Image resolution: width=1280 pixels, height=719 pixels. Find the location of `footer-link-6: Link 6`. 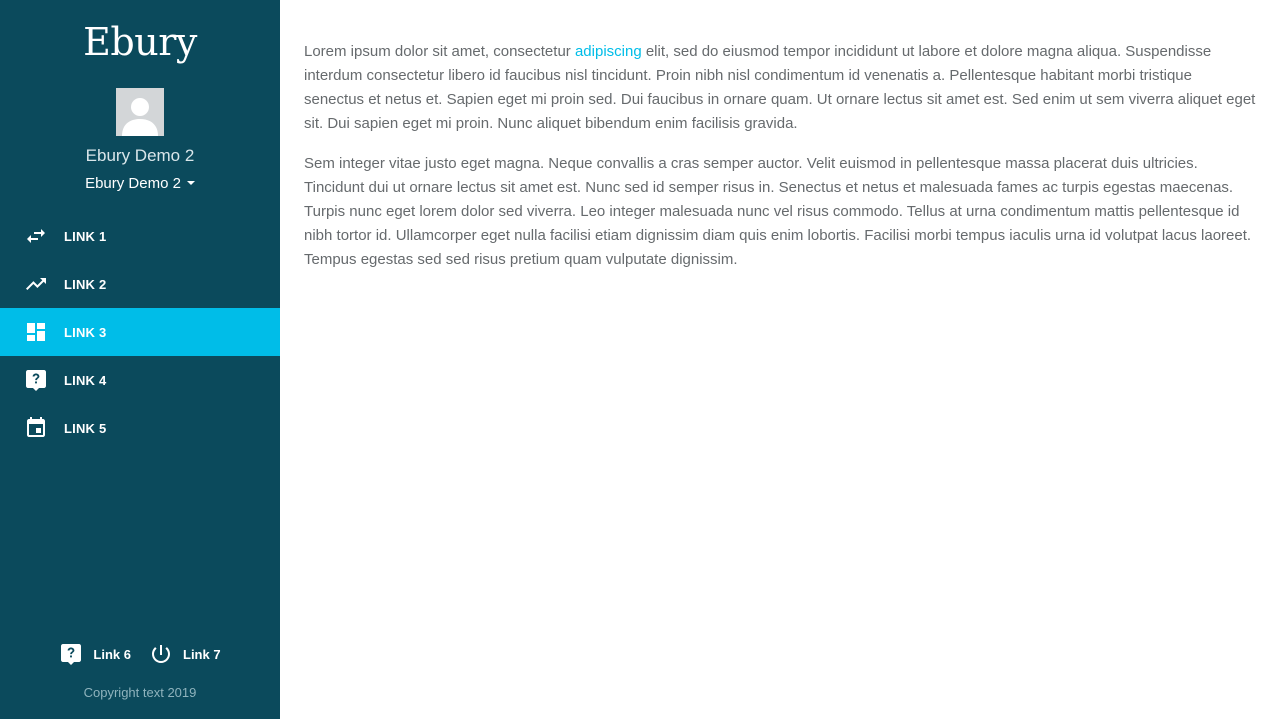

footer-link-6: Link 6 is located at coordinates (95, 654).